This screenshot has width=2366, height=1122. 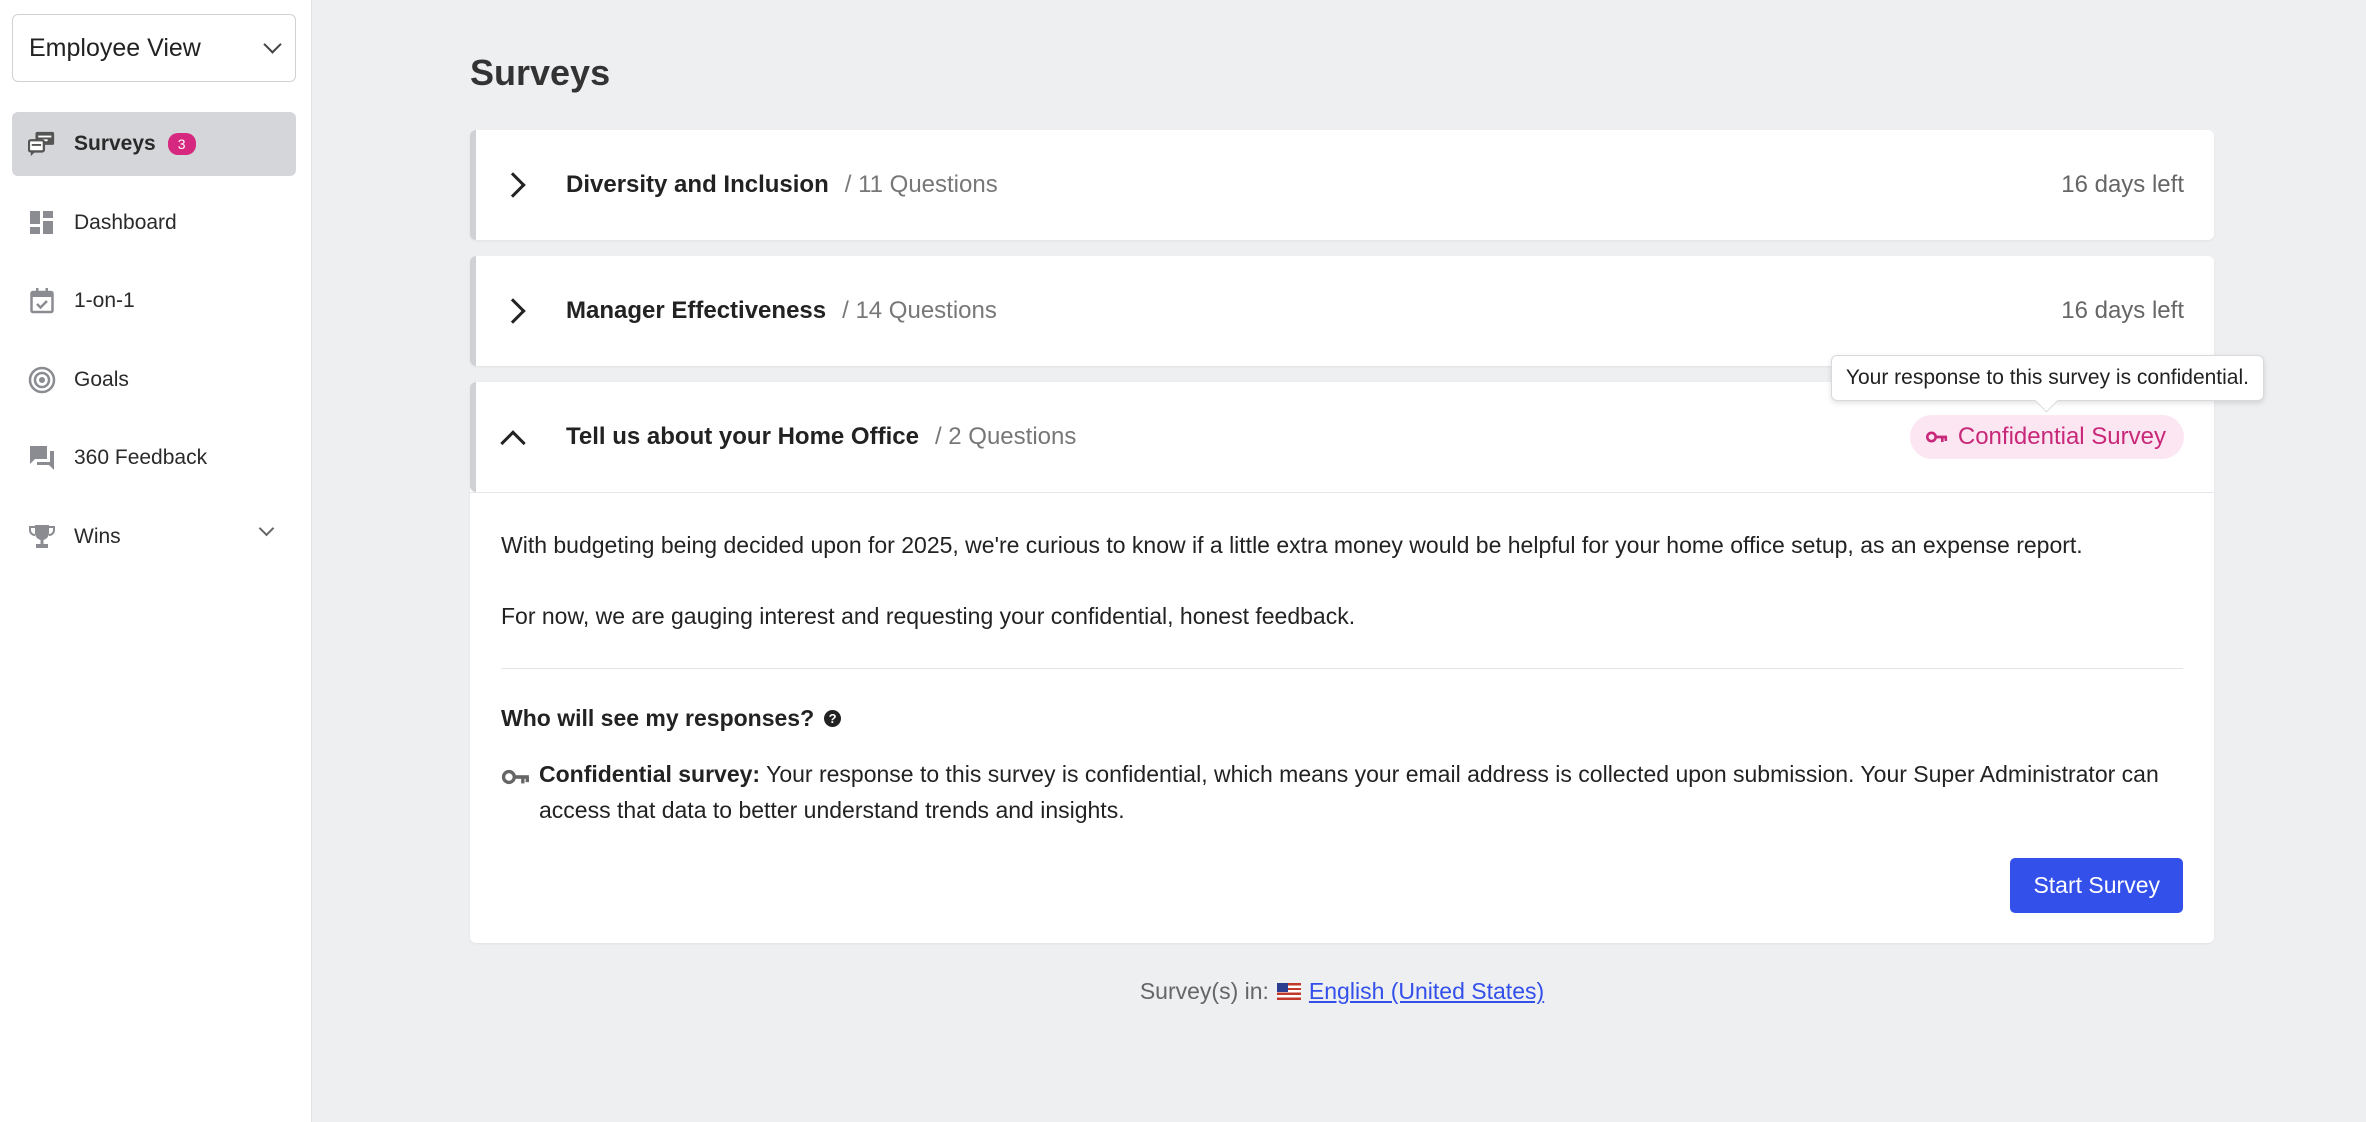 I want to click on sidebar-item-wins: Wins, so click(x=154, y=537).